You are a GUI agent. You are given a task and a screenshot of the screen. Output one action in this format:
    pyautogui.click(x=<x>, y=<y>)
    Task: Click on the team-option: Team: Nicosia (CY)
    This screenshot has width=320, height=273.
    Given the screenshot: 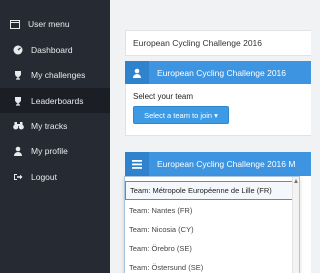 What is the action you would take?
    pyautogui.click(x=212, y=229)
    